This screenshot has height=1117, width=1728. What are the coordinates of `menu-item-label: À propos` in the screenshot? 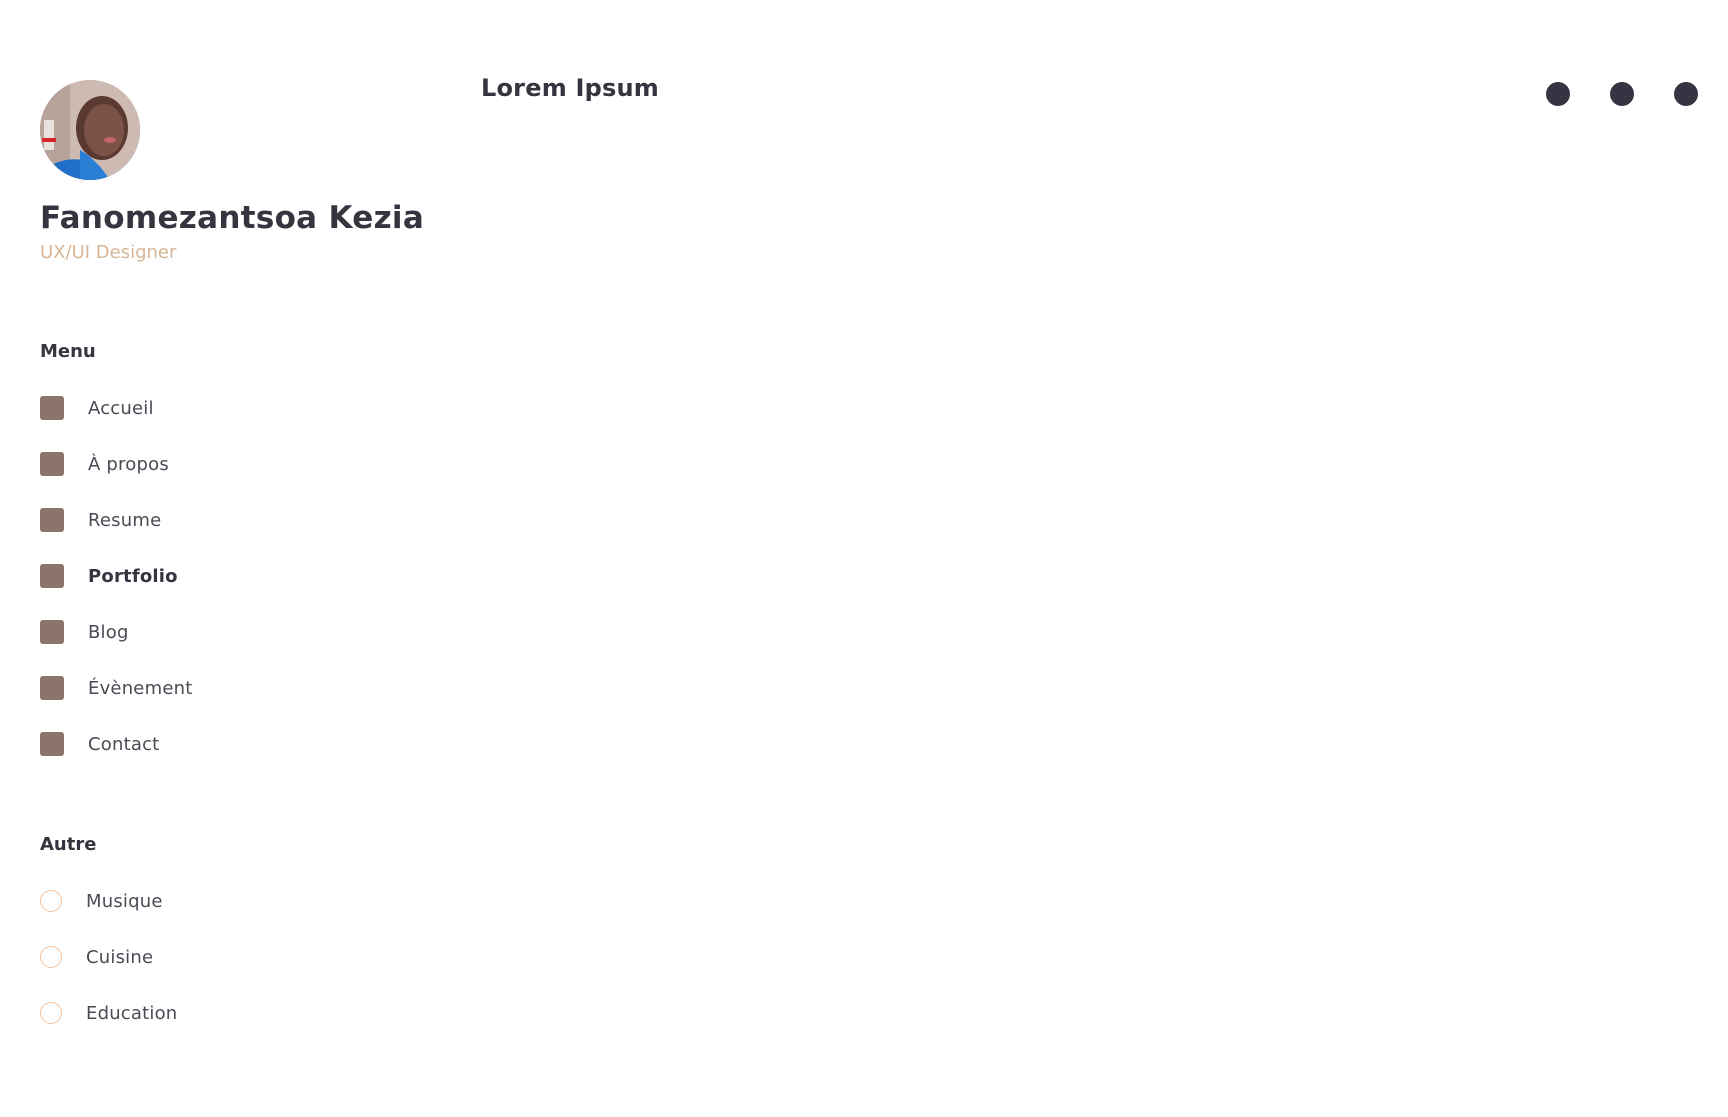 It's located at (128, 464).